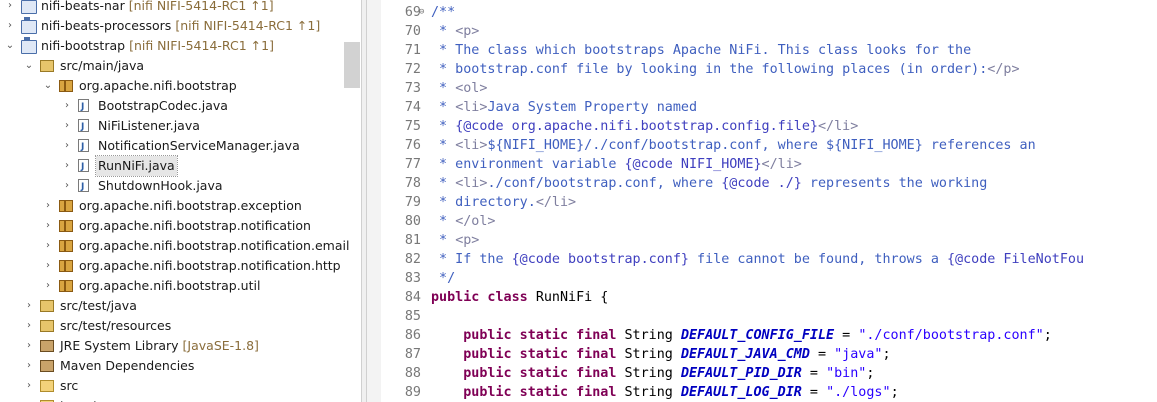  I want to click on tree-item-text: src/test/java, so click(98, 305).